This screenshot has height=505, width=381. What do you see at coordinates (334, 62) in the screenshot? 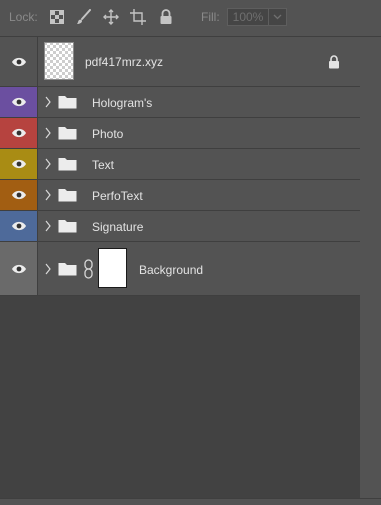
I see `lock-icon` at bounding box center [334, 62].